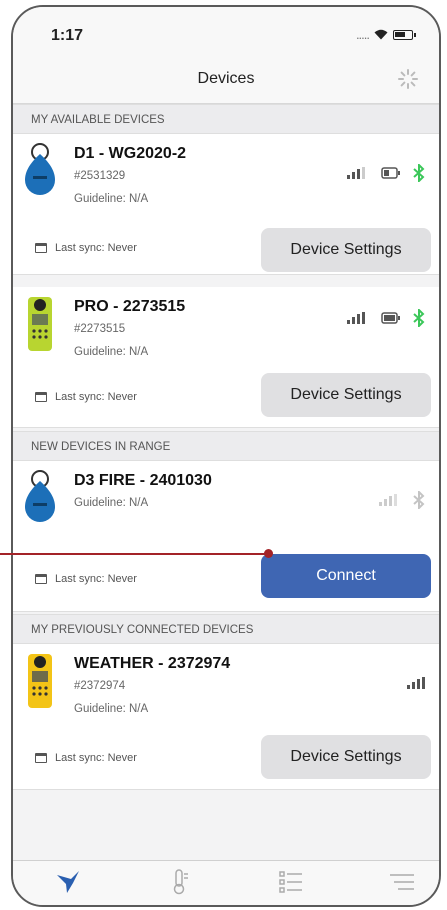 The image size is (447, 910). I want to click on connect-button: Connect, so click(346, 576).